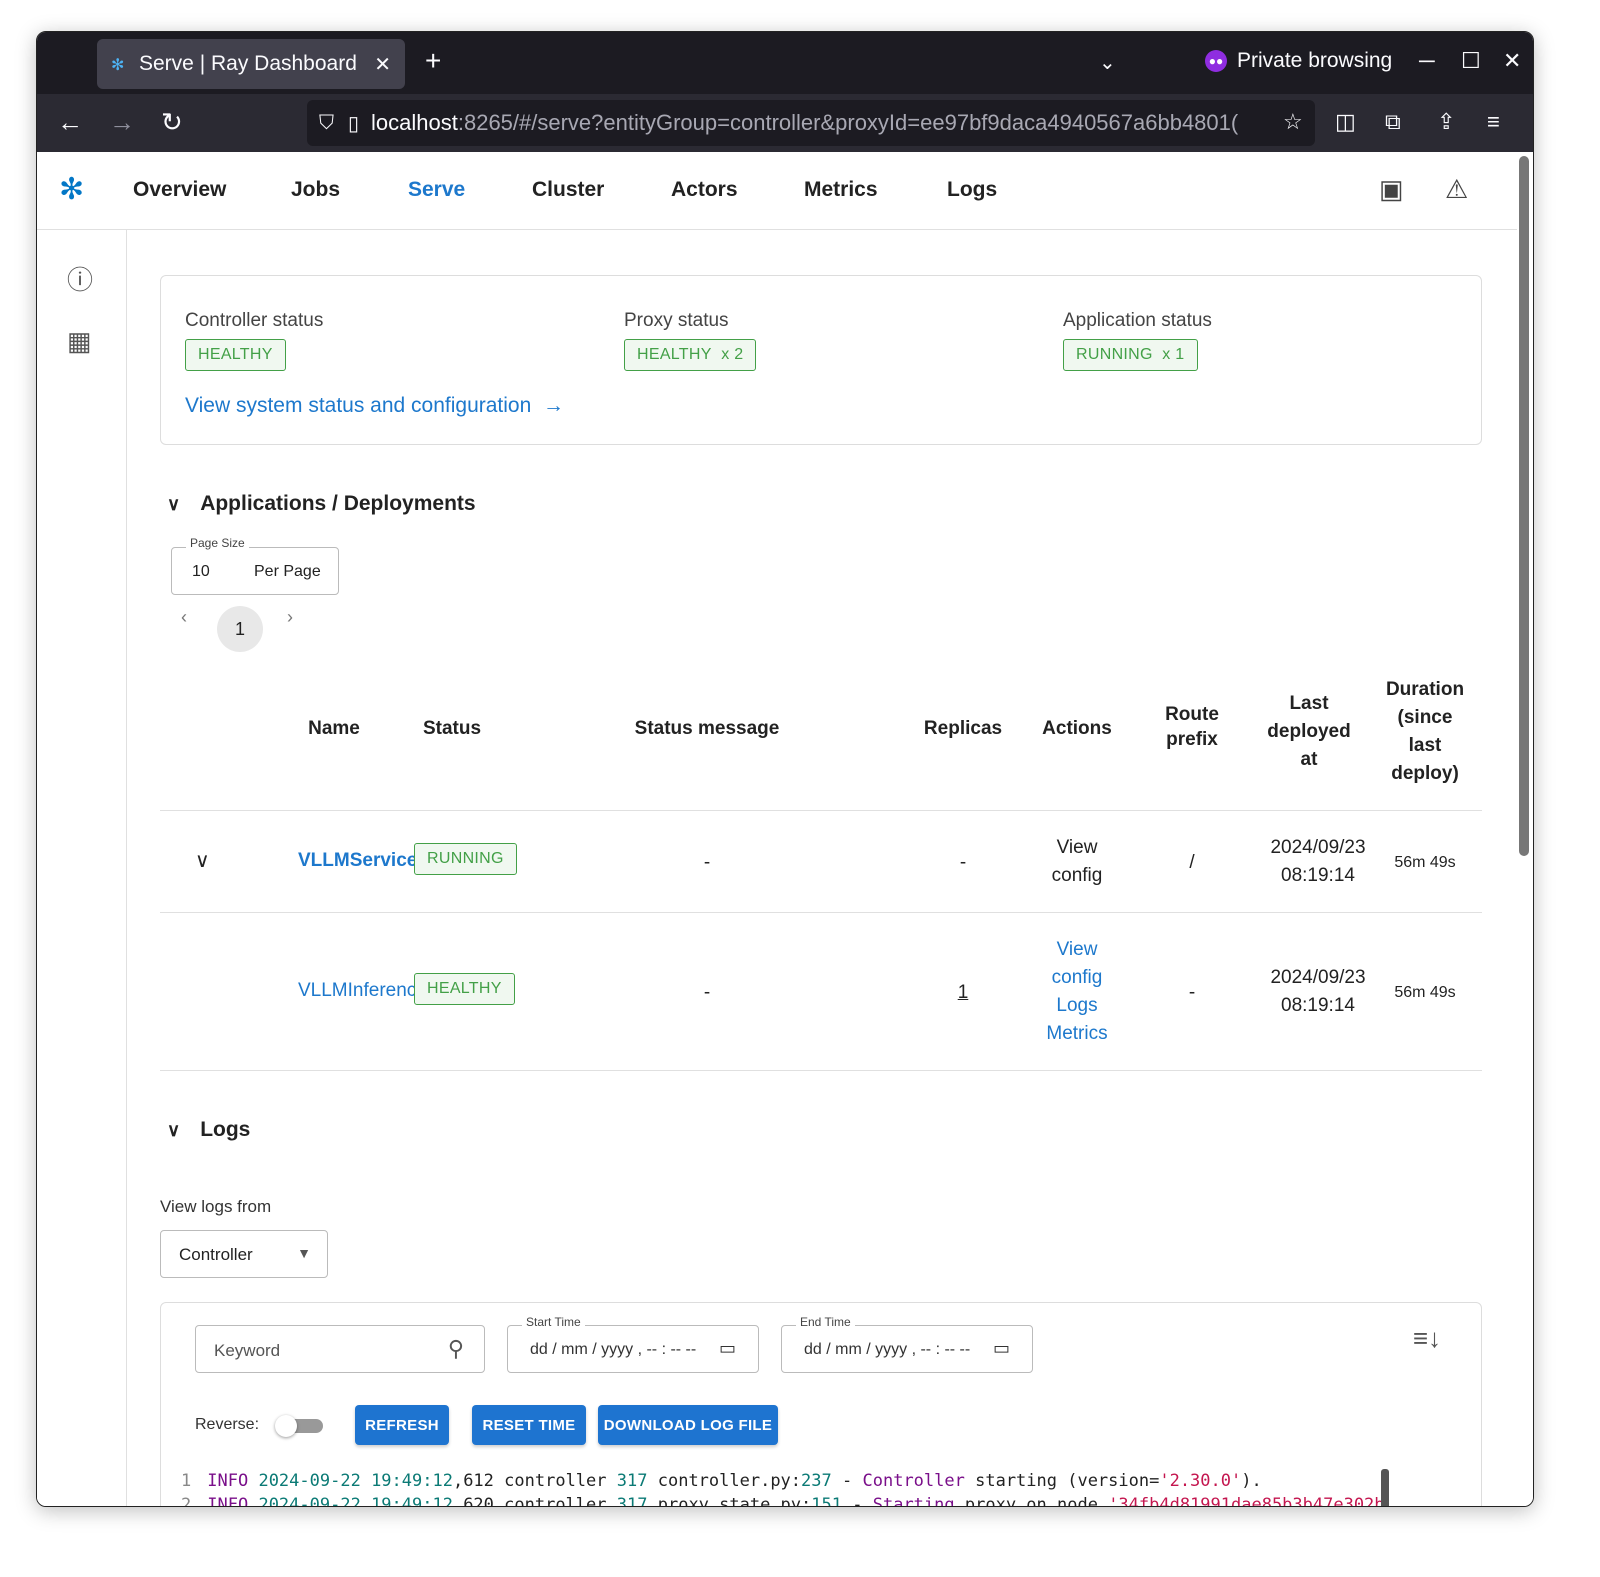  What do you see at coordinates (1293, 122) in the screenshot?
I see `bookmark-star-icon: ☆` at bounding box center [1293, 122].